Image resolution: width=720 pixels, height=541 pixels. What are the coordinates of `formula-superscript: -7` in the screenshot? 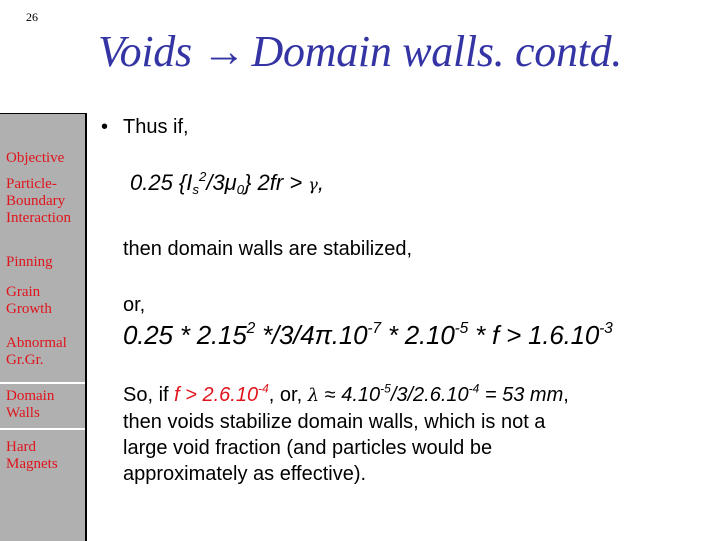 It's located at (374, 329).